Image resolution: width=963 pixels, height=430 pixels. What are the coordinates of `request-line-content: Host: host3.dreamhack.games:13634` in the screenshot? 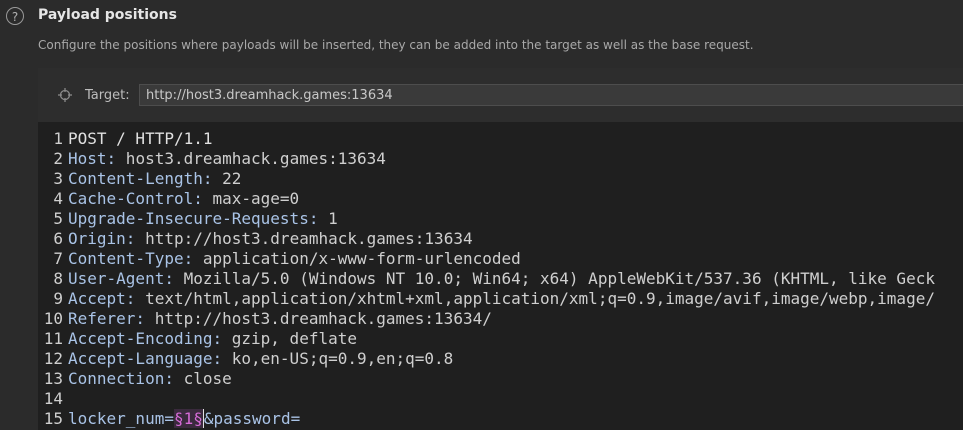 It's located at (227, 159).